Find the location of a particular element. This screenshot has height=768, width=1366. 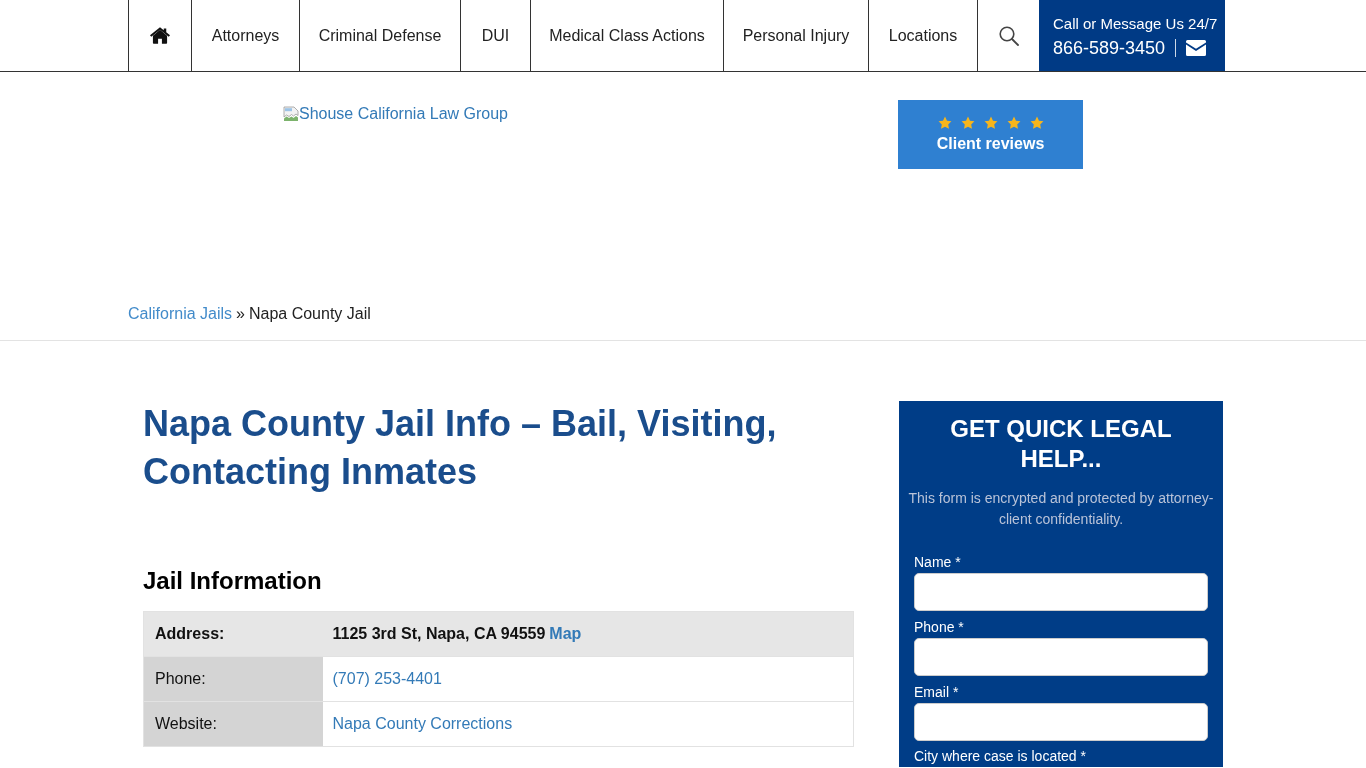

form-note: This form is encrypted and protected by attorney-client confidentiality. is located at coordinates (1061, 509).